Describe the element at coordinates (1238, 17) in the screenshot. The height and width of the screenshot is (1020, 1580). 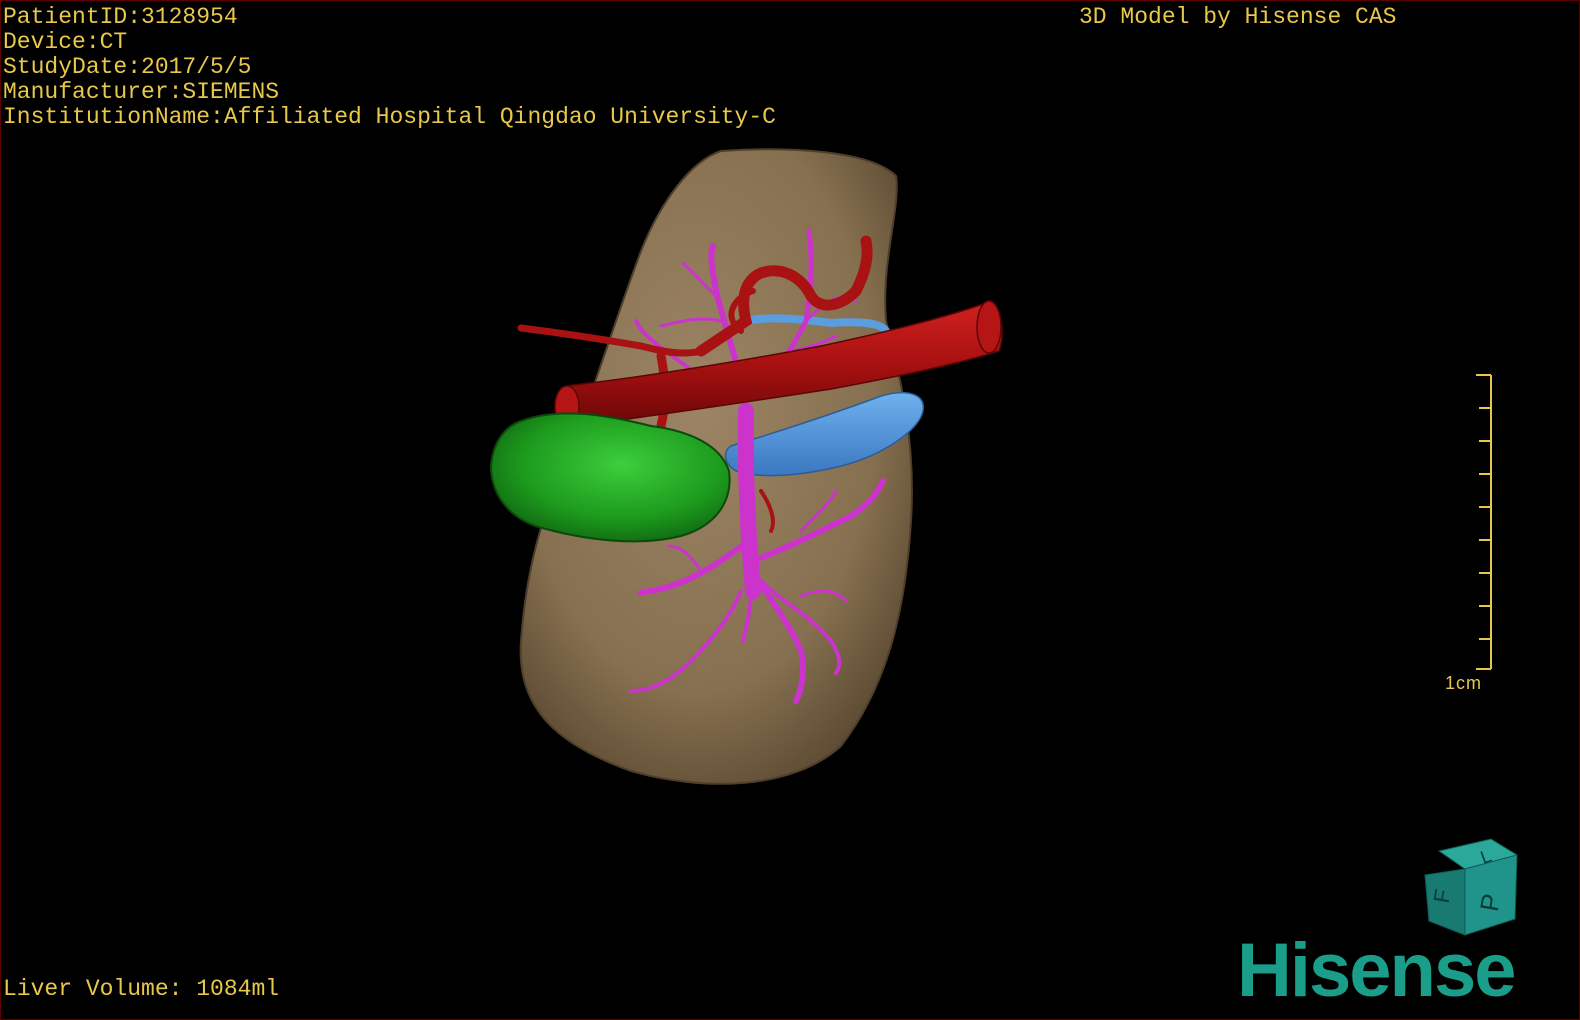
I see `model-watermark: 3D Model by Hisense CAS` at that location.